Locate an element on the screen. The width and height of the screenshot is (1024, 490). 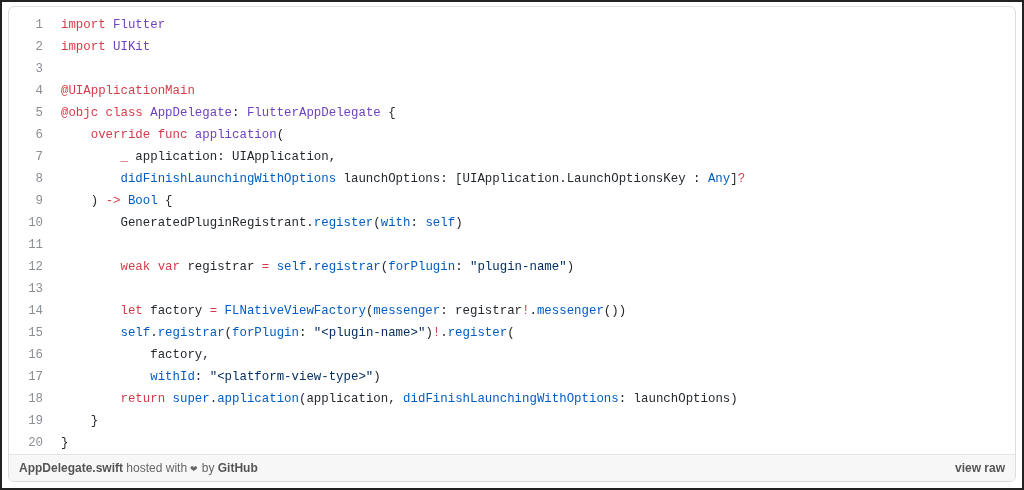
code-line: self.registrar(forPlugin: "<plugin-name>")!.register( is located at coordinates (317, 333).